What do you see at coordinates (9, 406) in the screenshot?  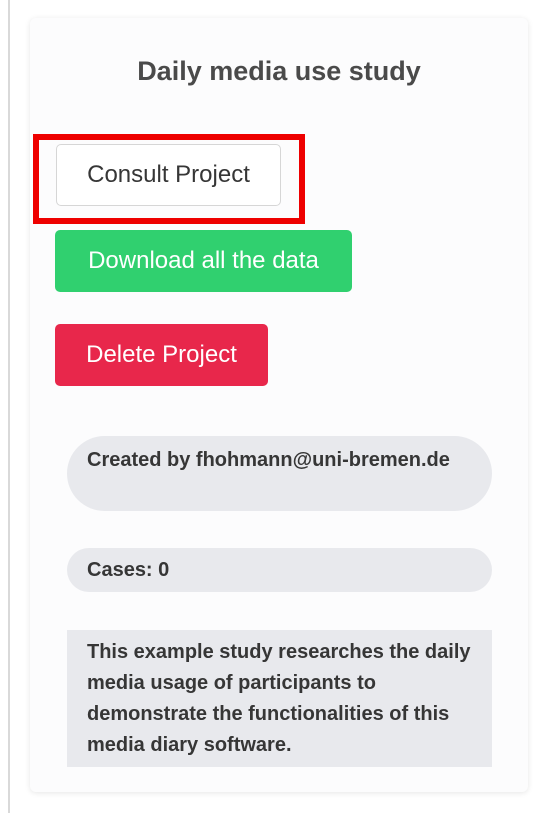 I see `window-edge` at bounding box center [9, 406].